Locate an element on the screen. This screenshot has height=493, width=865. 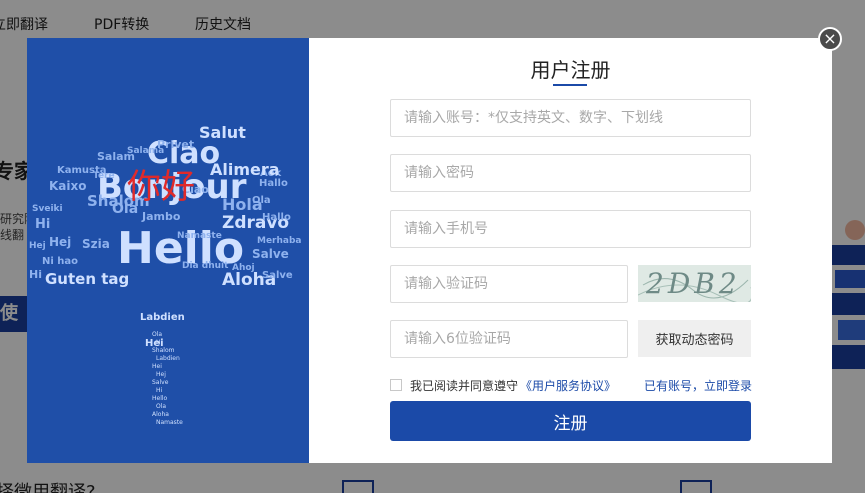
cloud-word-highlight: 你好 is located at coordinates (161, 187).